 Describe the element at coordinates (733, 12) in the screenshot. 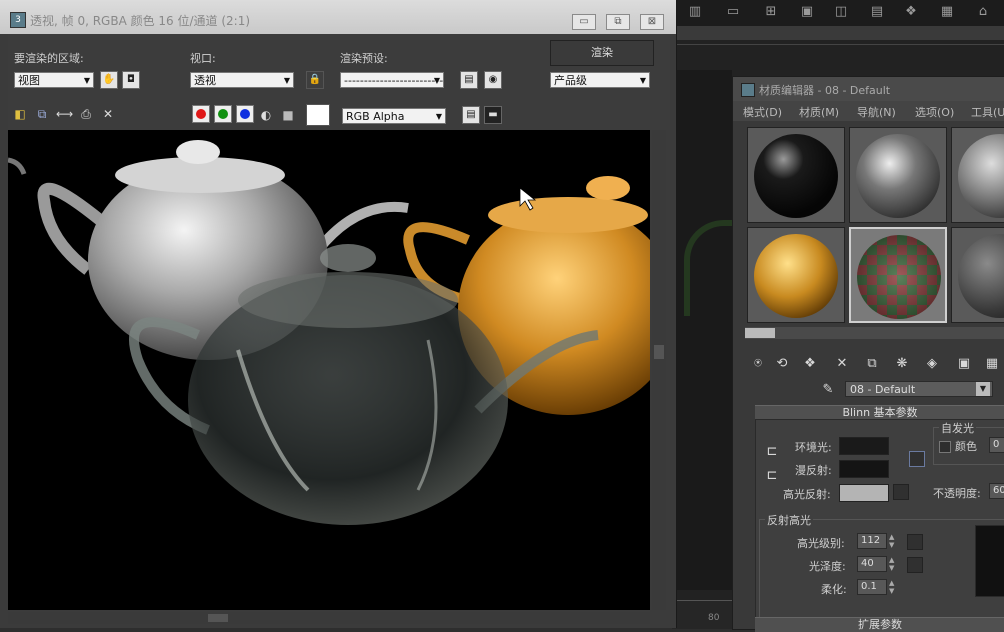

I see `toolbar-icon: ▭` at that location.